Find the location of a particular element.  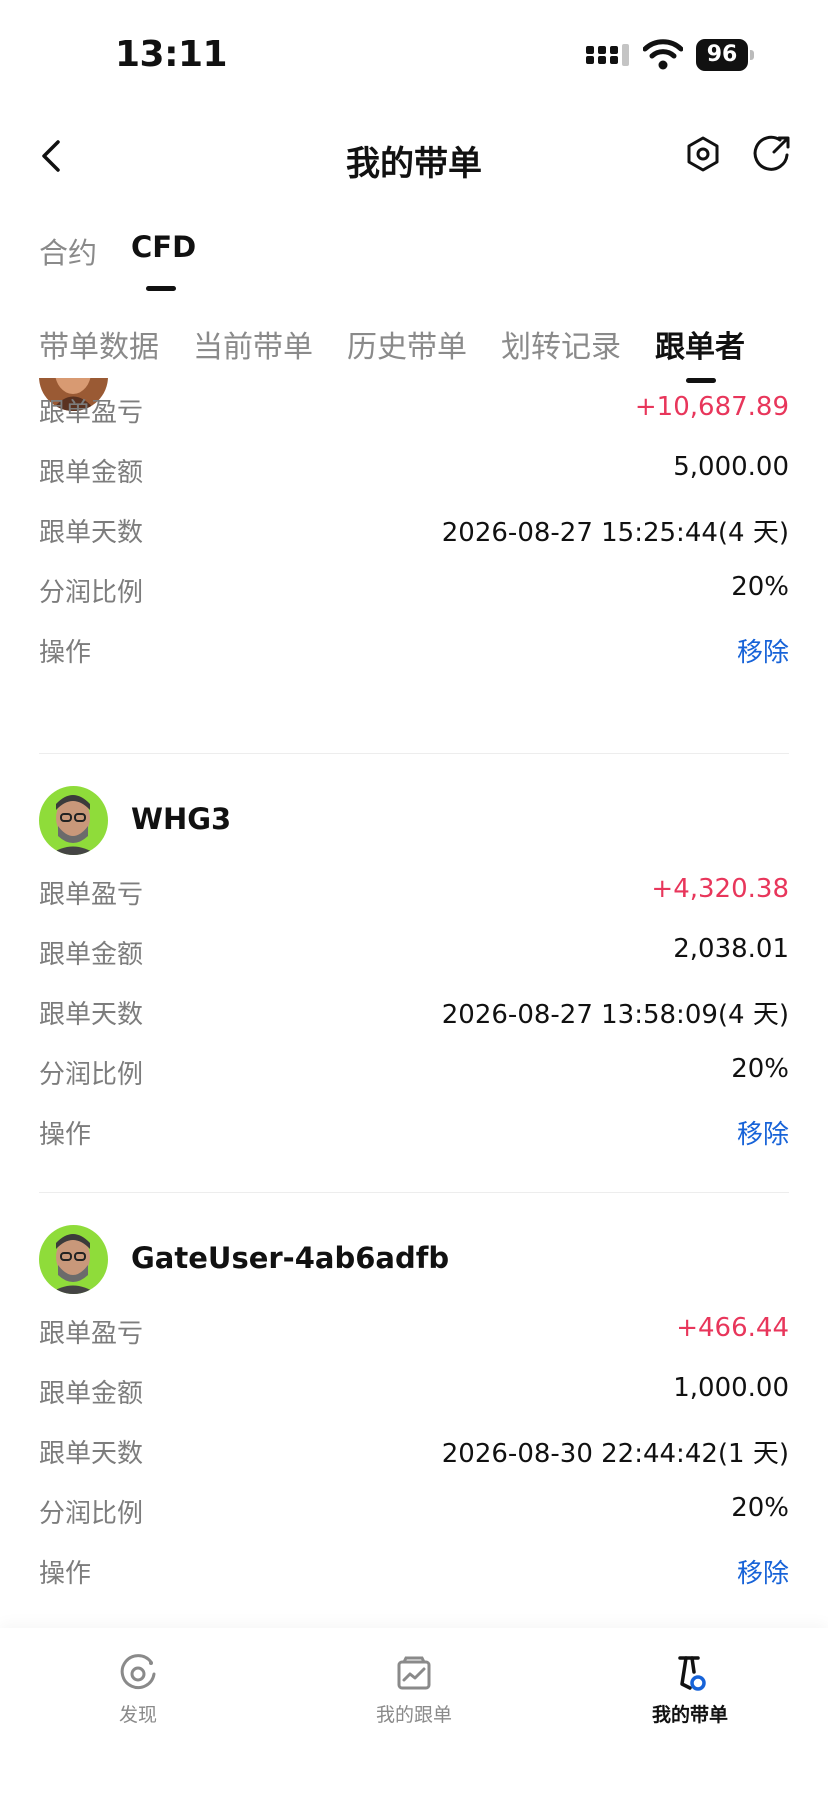

cellular-signal-icon is located at coordinates (607, 55).